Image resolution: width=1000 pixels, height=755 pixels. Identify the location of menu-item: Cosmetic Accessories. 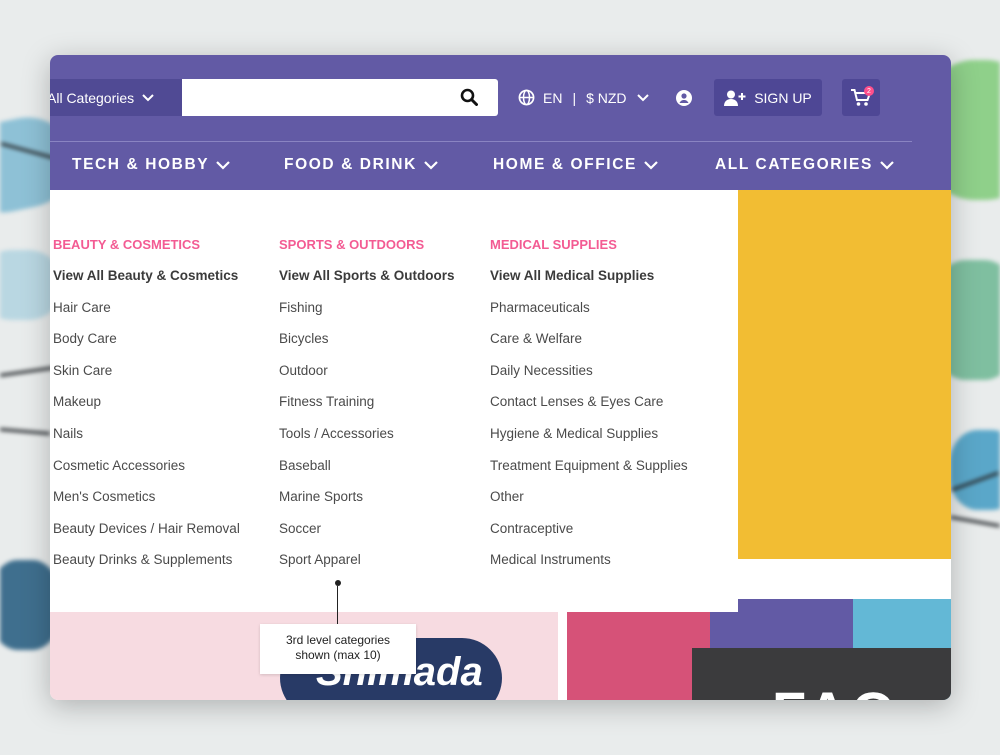
(146, 467).